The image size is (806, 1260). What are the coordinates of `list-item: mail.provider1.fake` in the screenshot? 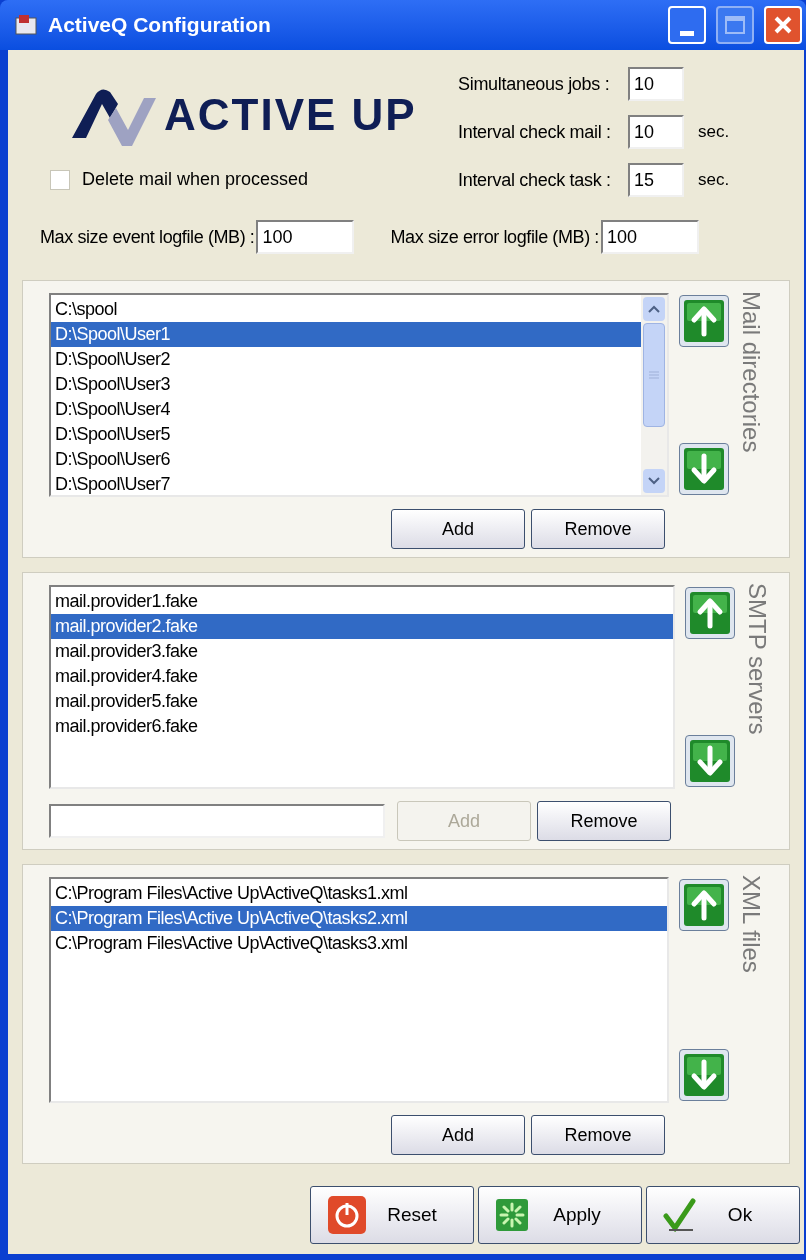 It's located at (362, 601).